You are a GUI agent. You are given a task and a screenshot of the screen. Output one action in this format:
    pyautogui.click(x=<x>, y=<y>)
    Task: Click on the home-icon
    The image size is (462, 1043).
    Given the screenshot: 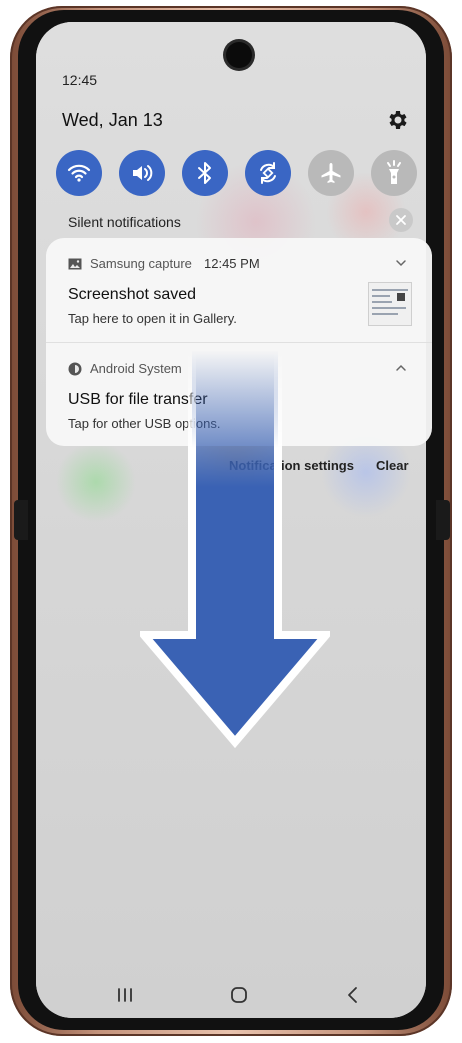 What is the action you would take?
    pyautogui.click(x=239, y=995)
    